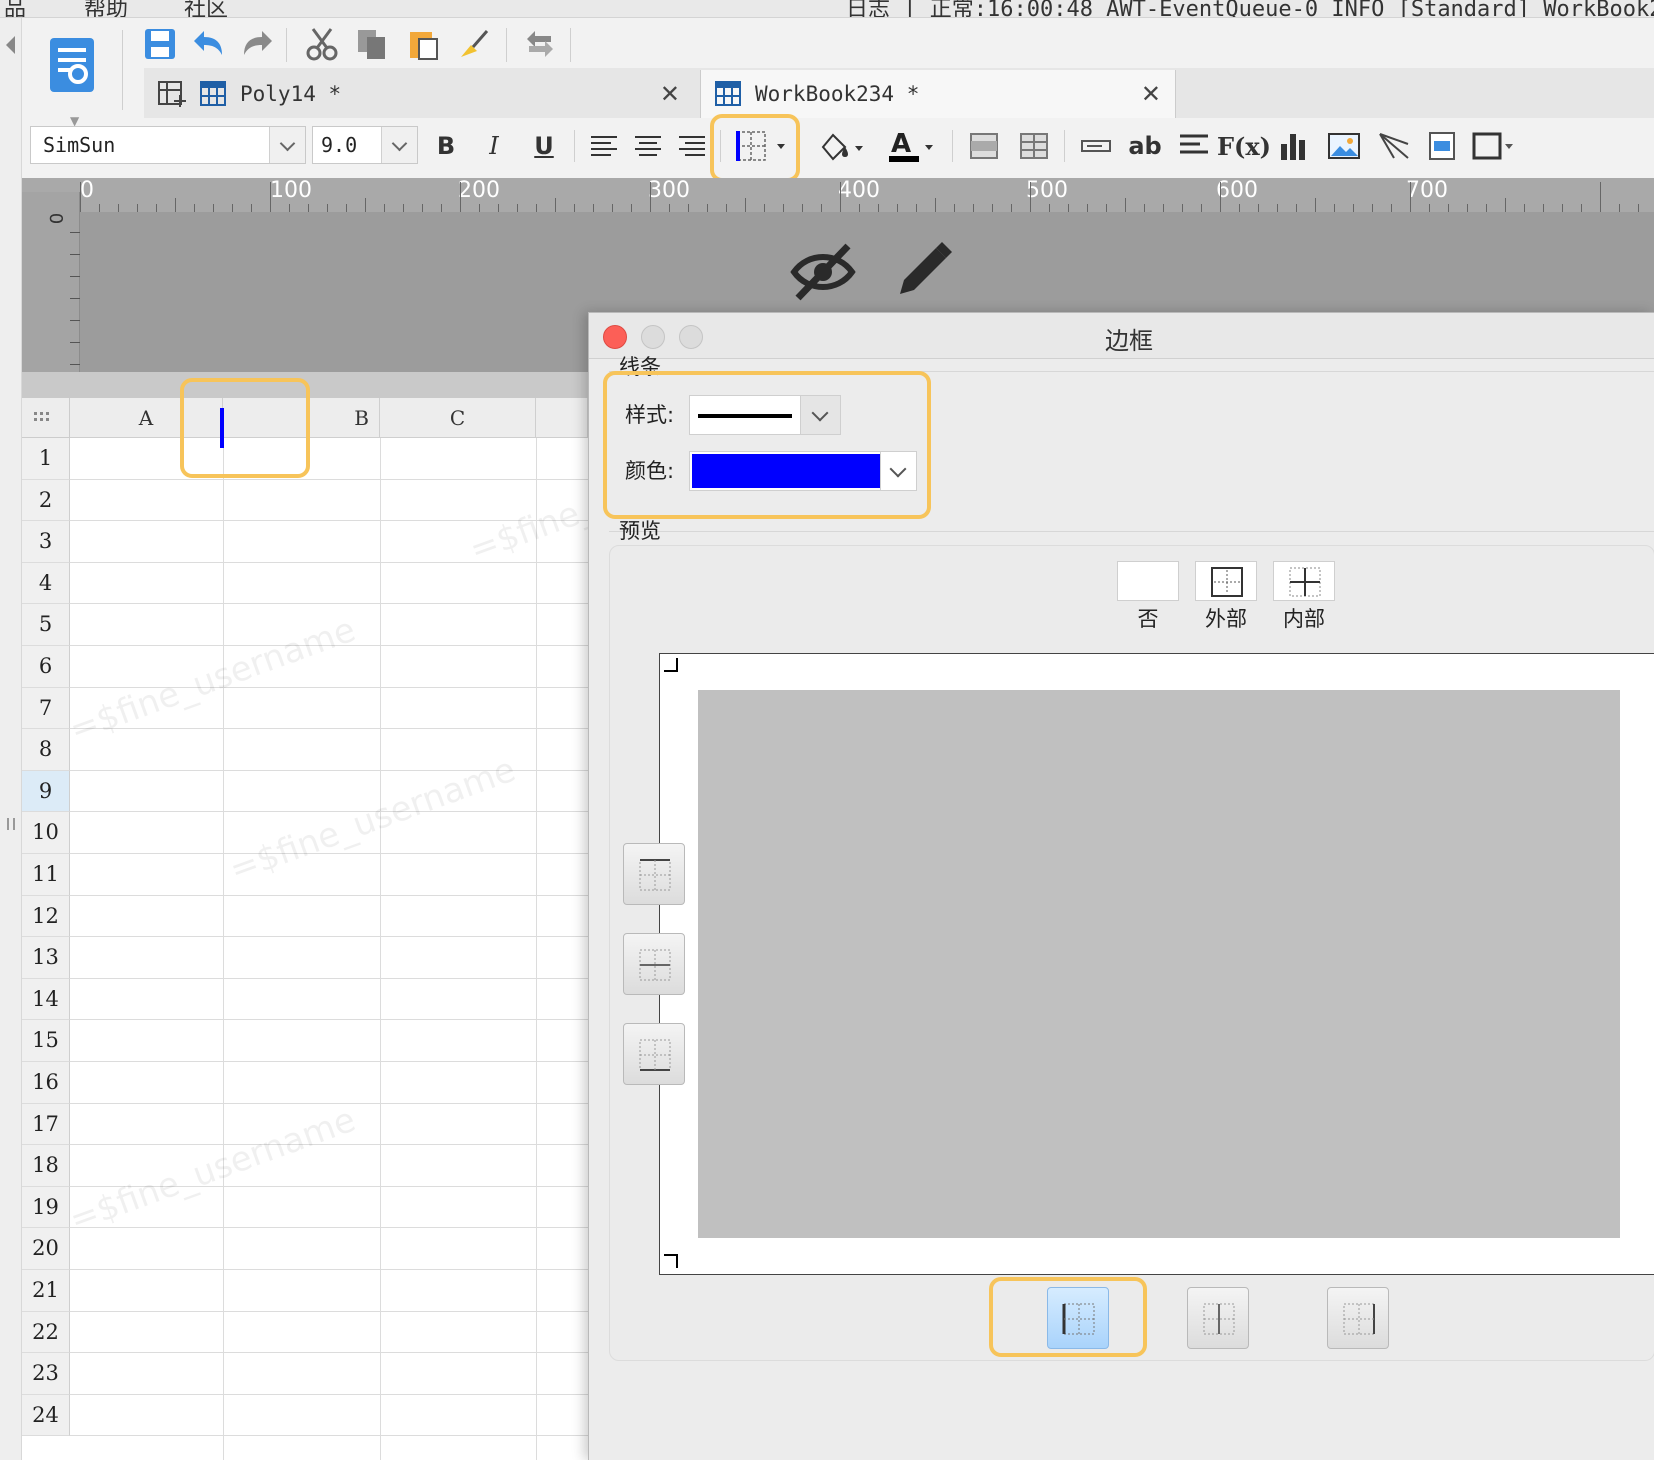 Image resolution: width=1654 pixels, height=1460 pixels. Describe the element at coordinates (923, 271) in the screenshot. I see `pencil-edit-icon` at that location.